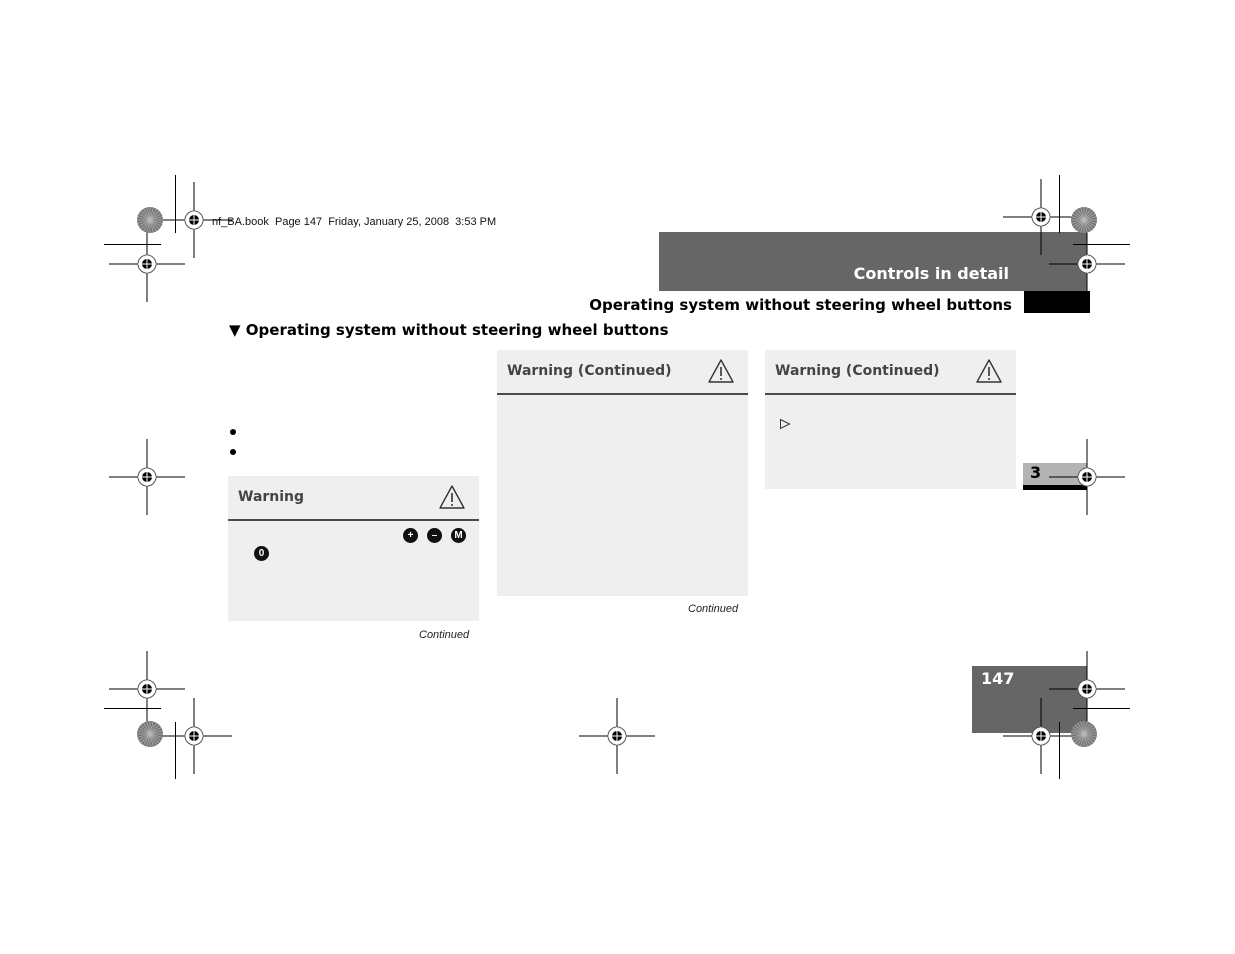 The height and width of the screenshot is (954, 1235). Describe the element at coordinates (434, 535) in the screenshot. I see `minus-key-icon: –` at that location.